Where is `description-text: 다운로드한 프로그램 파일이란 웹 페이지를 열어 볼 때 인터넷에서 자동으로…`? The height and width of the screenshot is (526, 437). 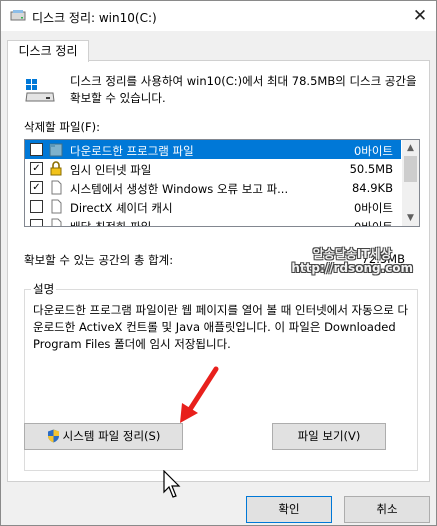 description-text: 다운로드한 프로그램 파일이란 웹 페이지를 열어 볼 때 인터넷에서 자동으로… is located at coordinates (221, 327).